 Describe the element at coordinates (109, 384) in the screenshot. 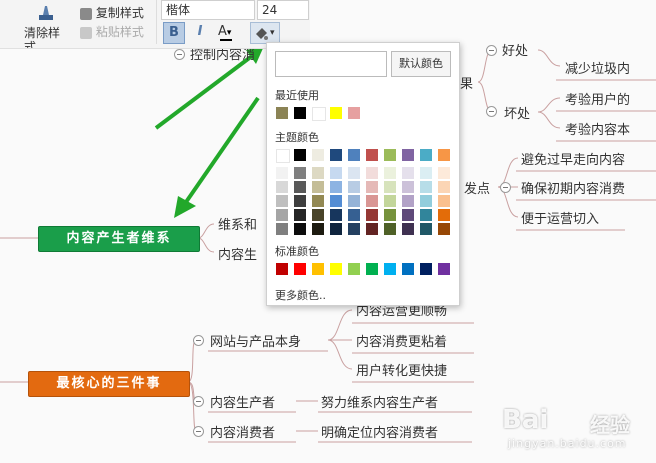

I see `main-node-core-three: 最核心的三件事` at that location.